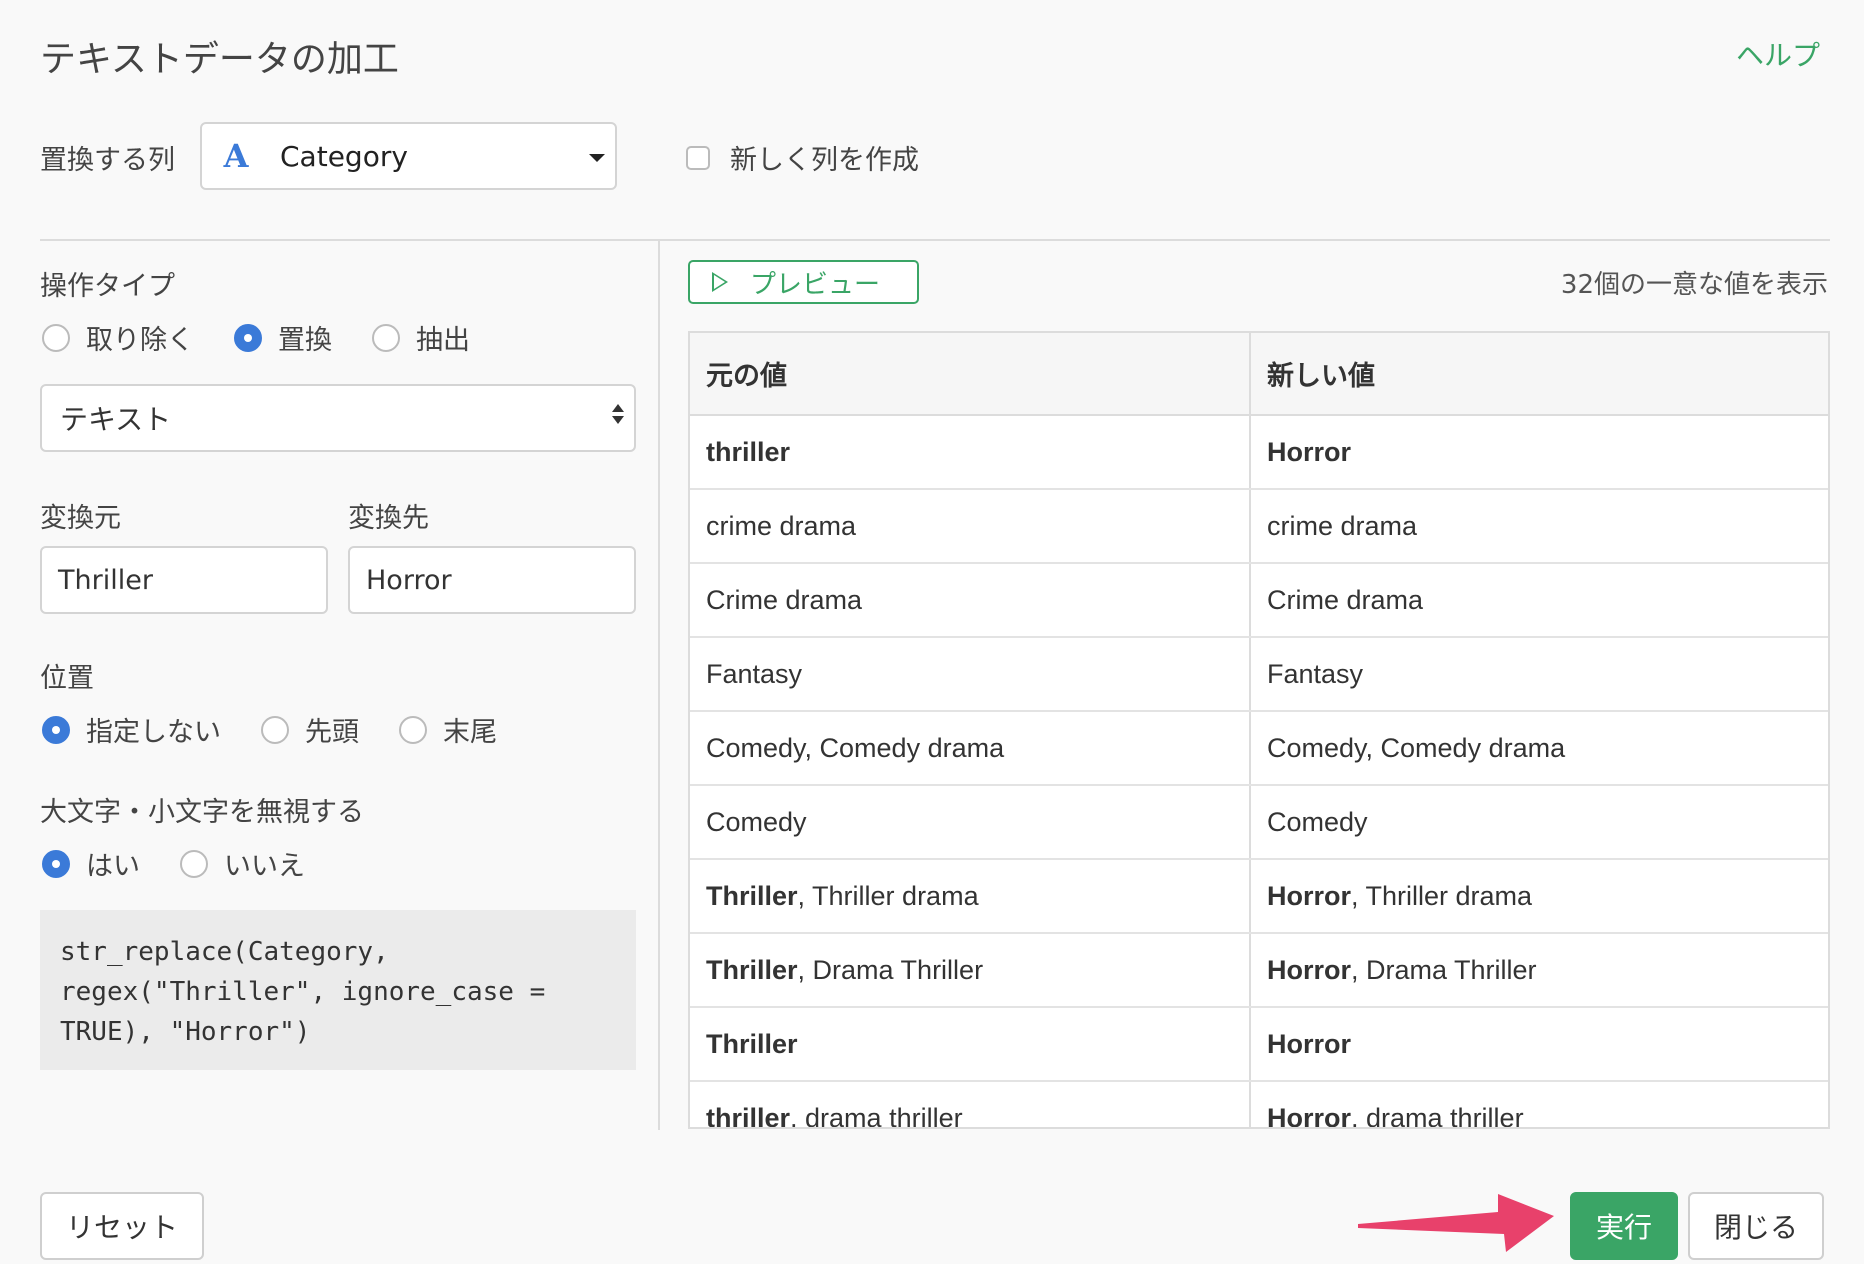 Image resolution: width=1864 pixels, height=1264 pixels. Describe the element at coordinates (344, 156) in the screenshot. I see `target-column-value: Category` at that location.